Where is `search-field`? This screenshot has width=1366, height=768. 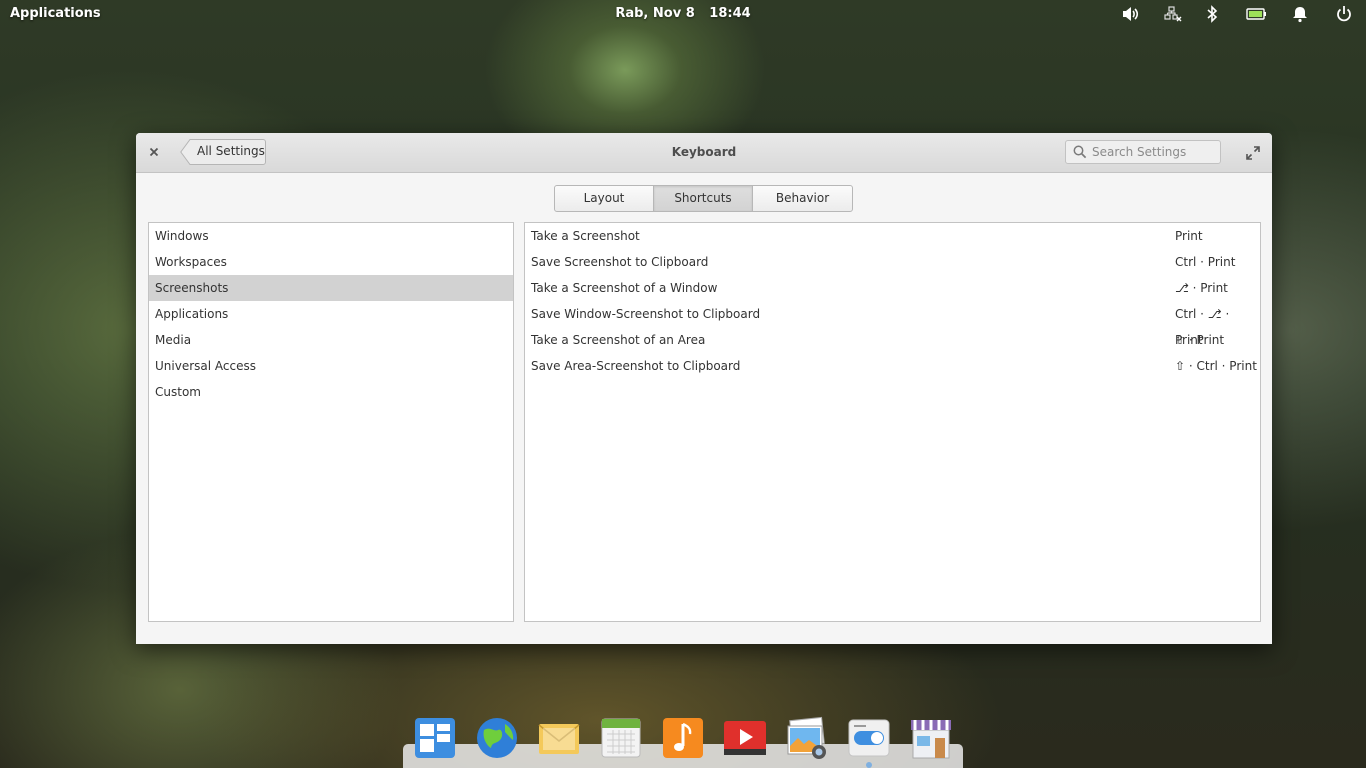
search-field is located at coordinates (1143, 152).